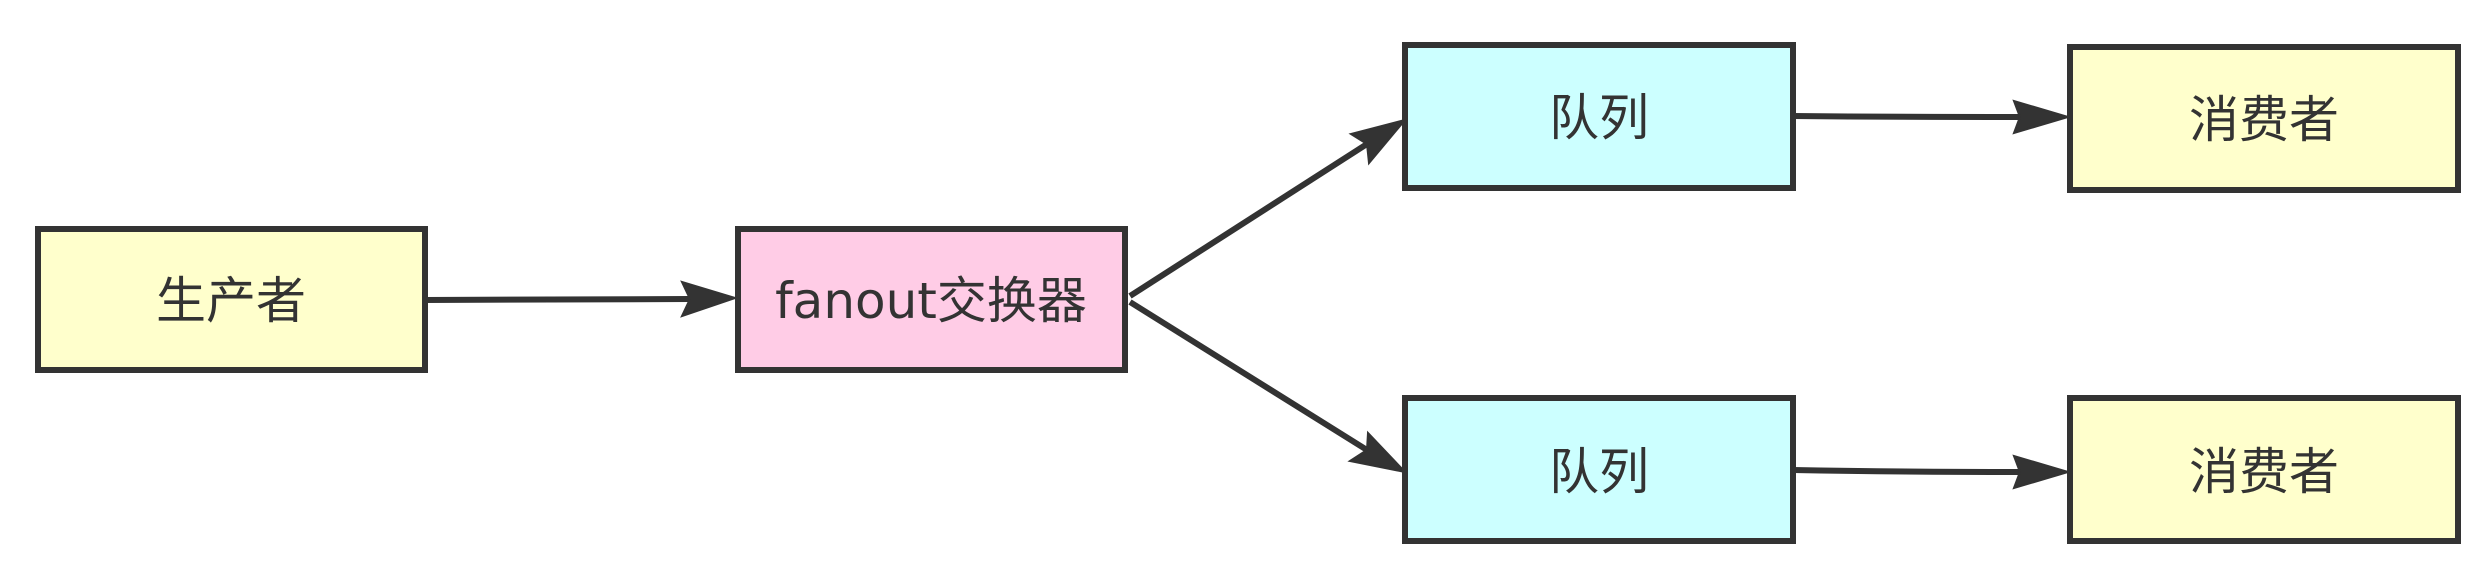 The image size is (2484, 576). What do you see at coordinates (1268, 386) in the screenshot?
I see `edge-exchange-queue-bottom` at bounding box center [1268, 386].